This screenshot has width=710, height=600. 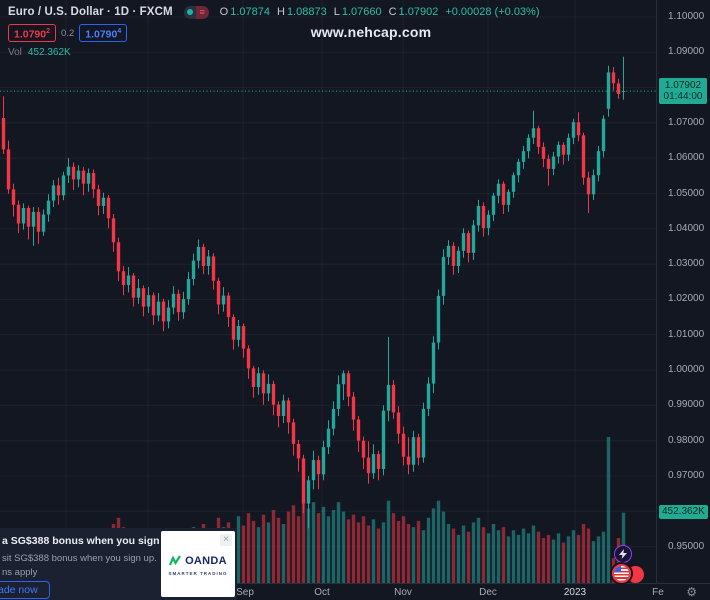 What do you see at coordinates (492, 12) in the screenshot?
I see `change-value: +0.00028 (+0.03%)` at bounding box center [492, 12].